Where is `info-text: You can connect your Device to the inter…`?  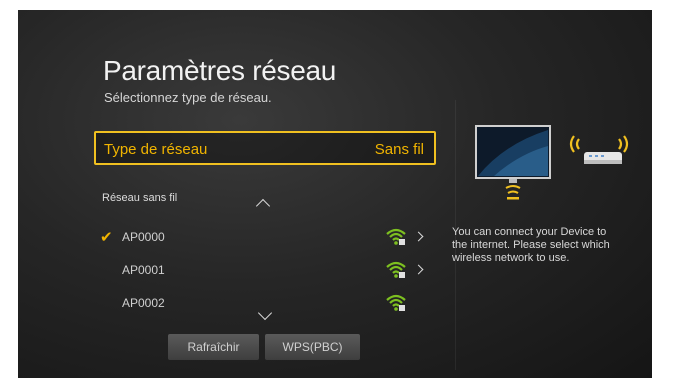 info-text: You can connect your Device to the inter… is located at coordinates (531, 245).